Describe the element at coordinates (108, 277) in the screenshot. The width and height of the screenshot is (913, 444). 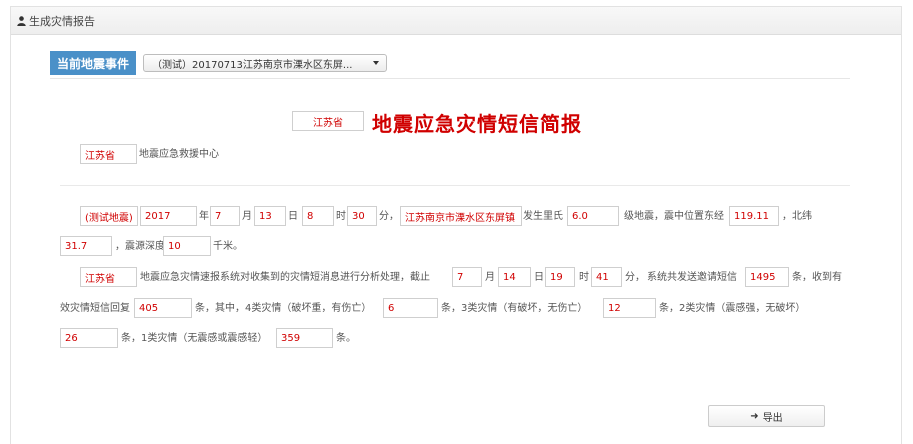
I see `province2-input: 江苏省` at that location.